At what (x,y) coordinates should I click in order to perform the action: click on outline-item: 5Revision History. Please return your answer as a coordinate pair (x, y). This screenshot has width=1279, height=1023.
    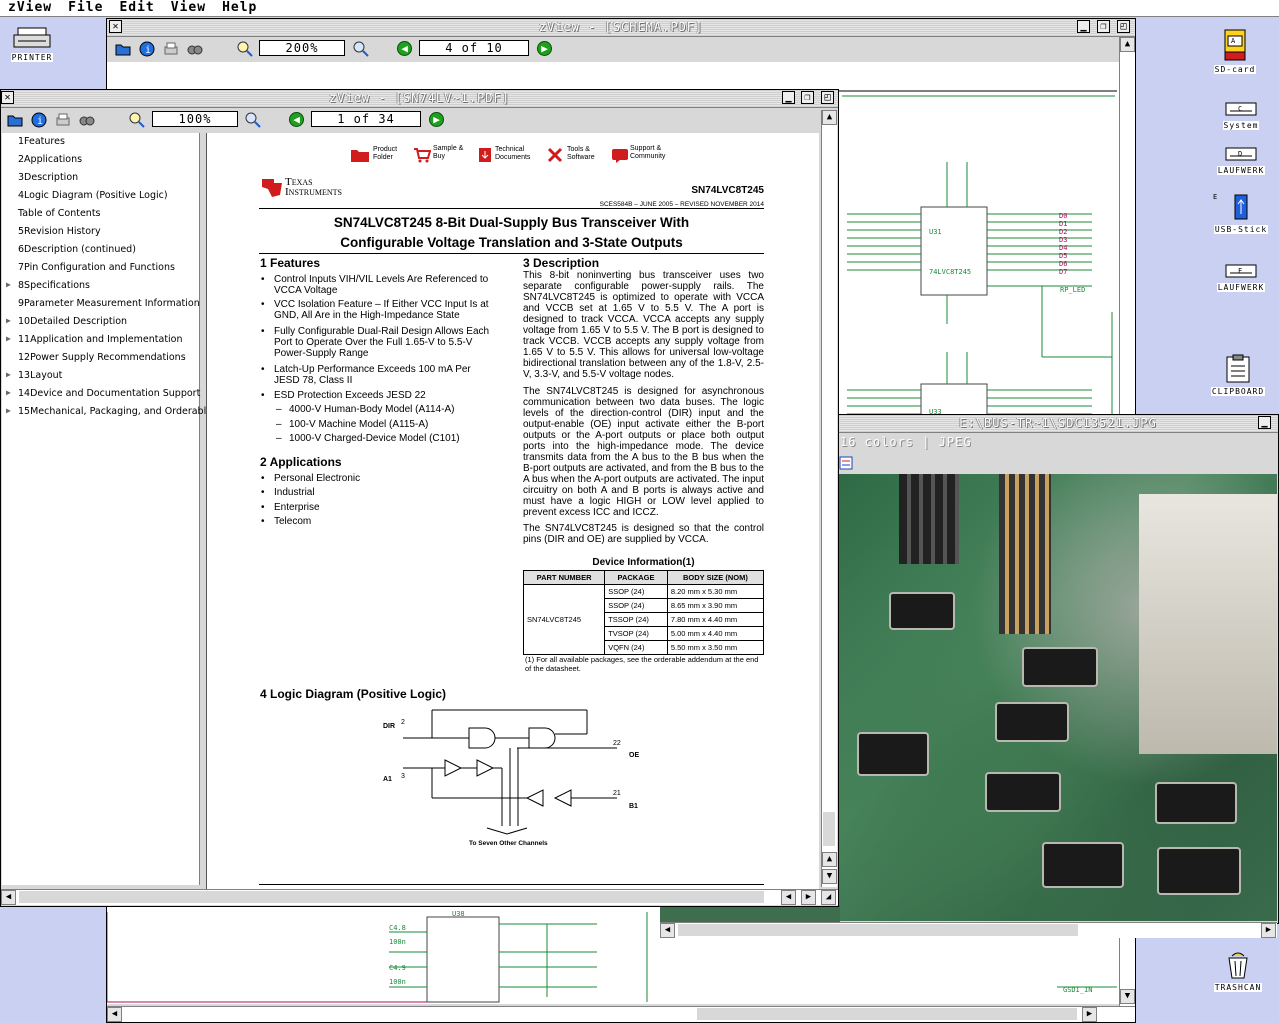
    Looking at the image, I should click on (59, 231).